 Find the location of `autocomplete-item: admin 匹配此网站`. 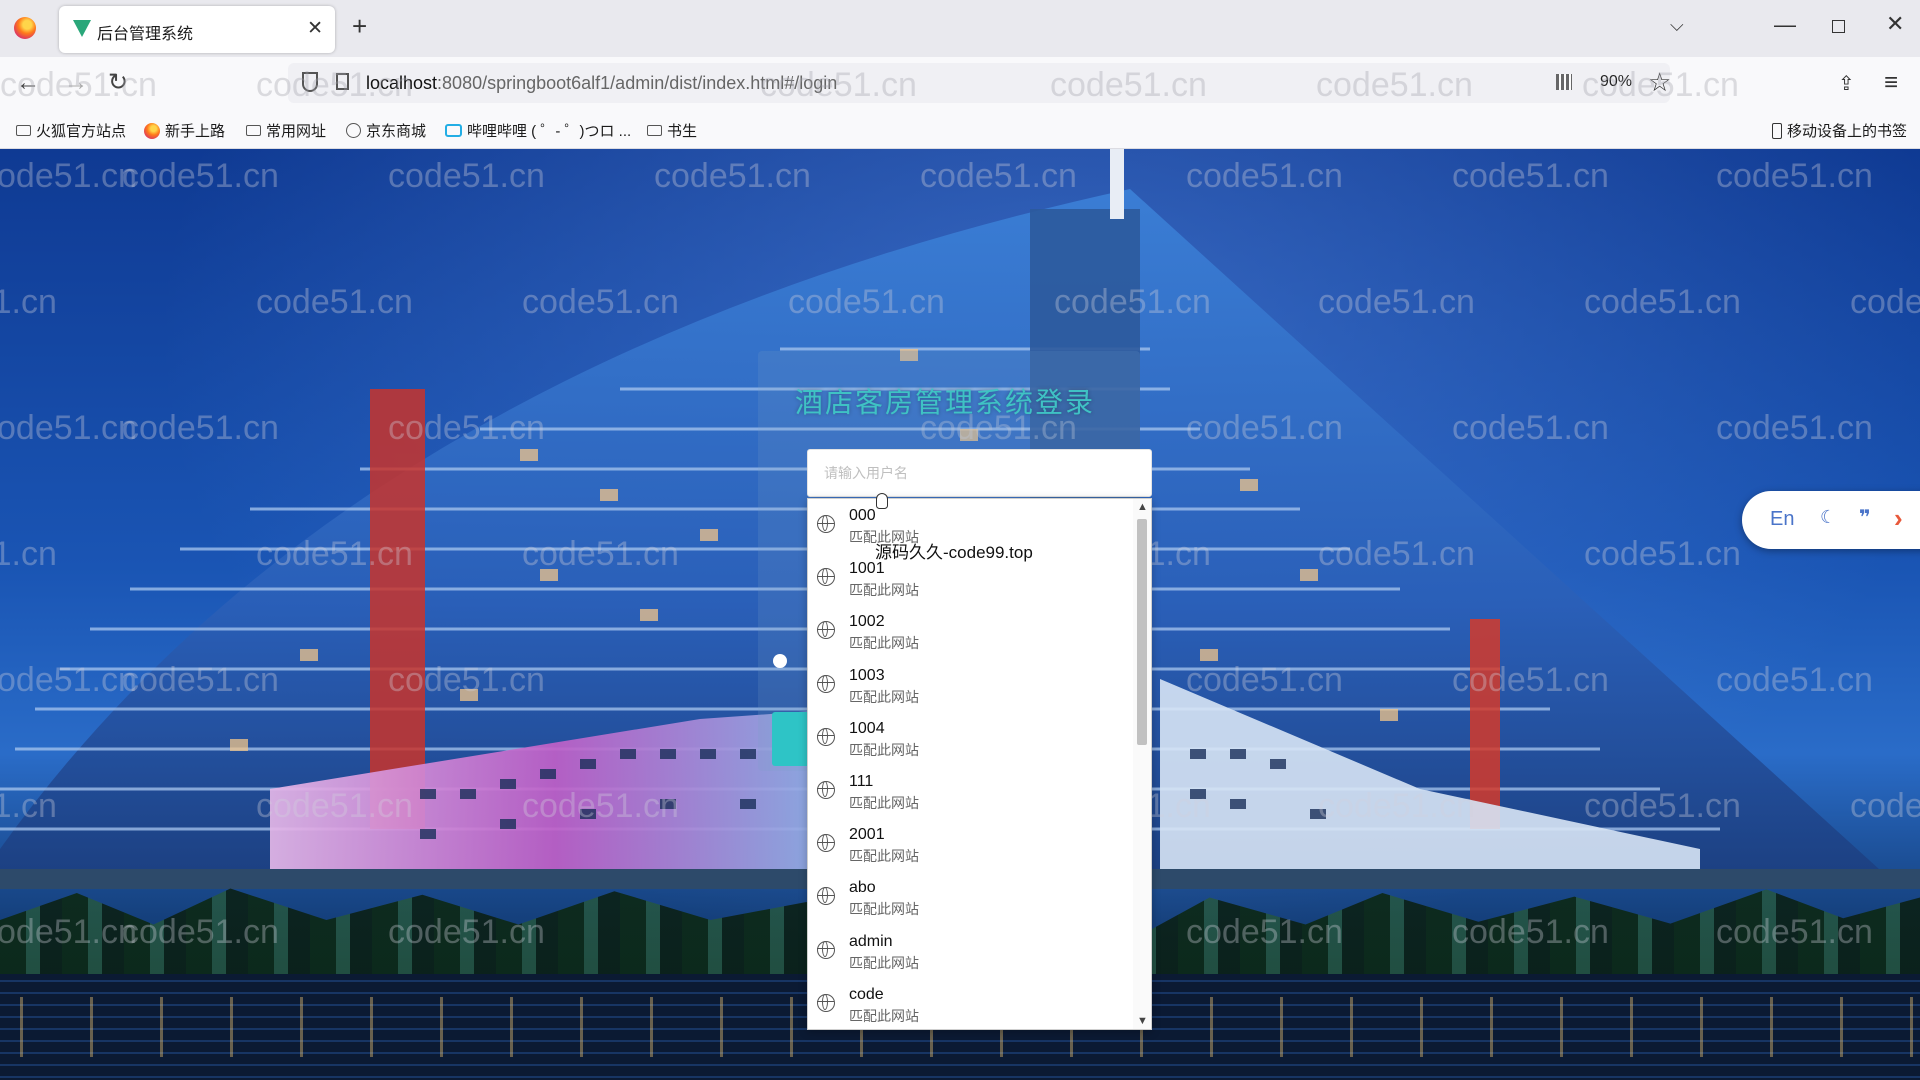

autocomplete-item: admin 匹配此网站 is located at coordinates (971, 951).